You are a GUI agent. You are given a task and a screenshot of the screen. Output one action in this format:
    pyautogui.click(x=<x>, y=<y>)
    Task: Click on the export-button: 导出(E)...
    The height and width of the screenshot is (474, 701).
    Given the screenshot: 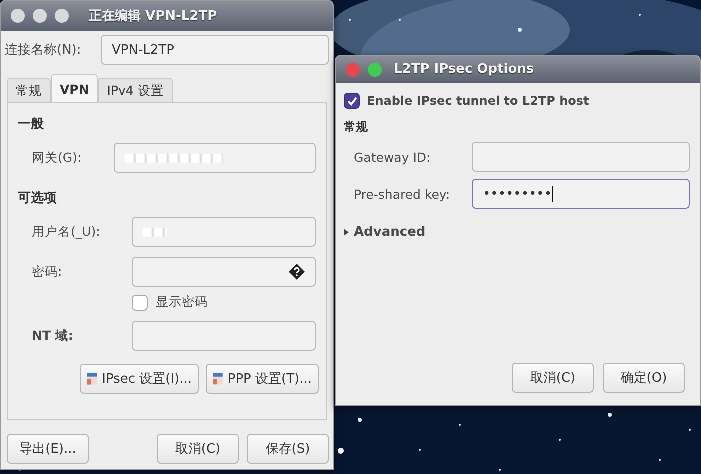 What is the action you would take?
    pyautogui.click(x=48, y=449)
    